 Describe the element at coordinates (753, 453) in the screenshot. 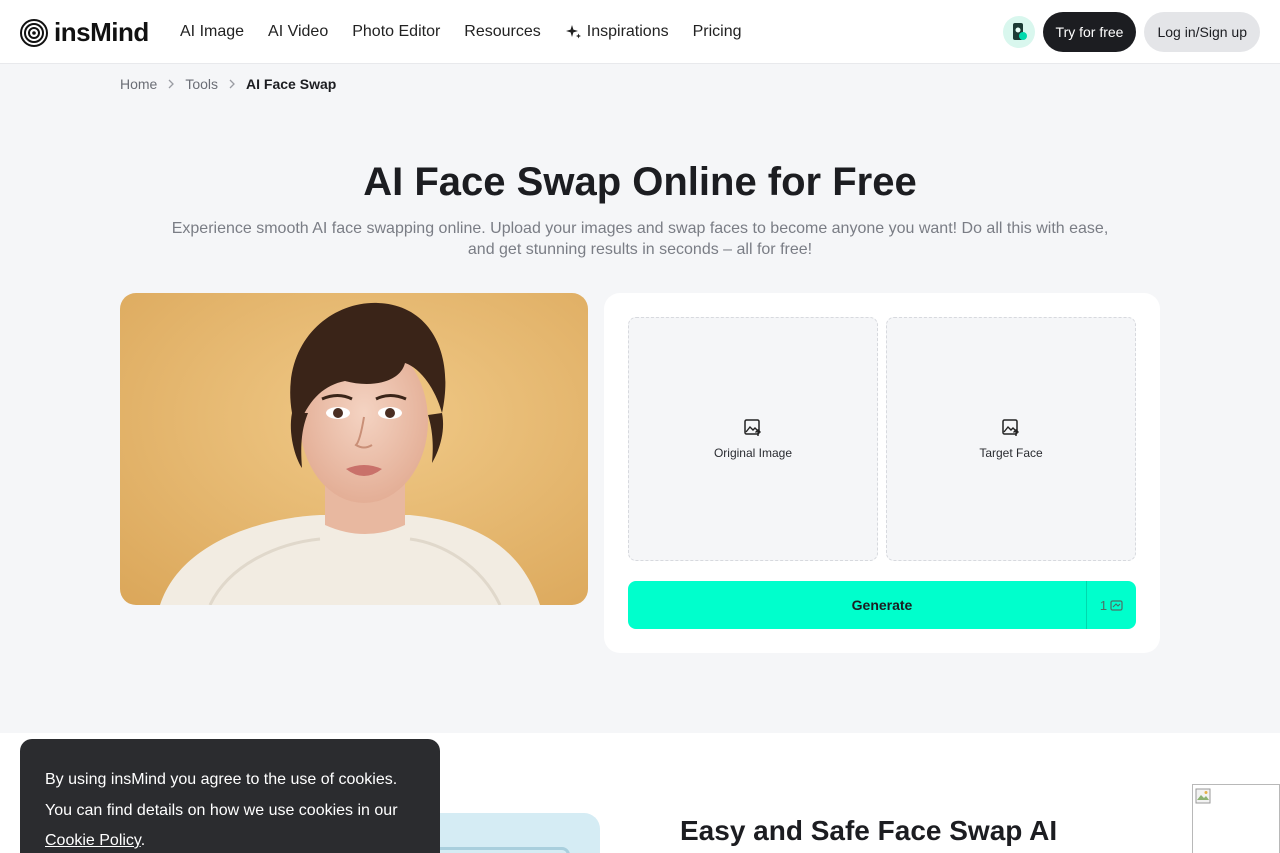

I see `original-image-label: Original Image` at that location.